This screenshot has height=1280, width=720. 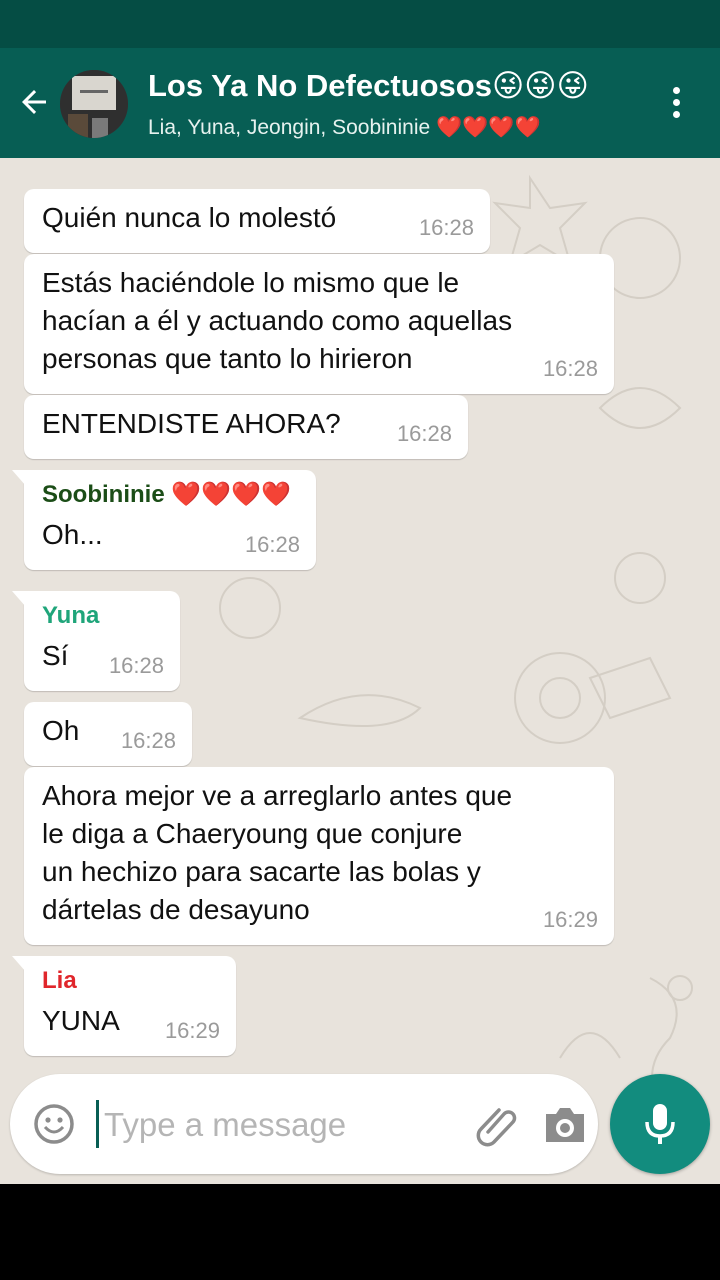 What do you see at coordinates (170, 495) in the screenshot?
I see `message-sender: Soobininie ❤️❤️❤️❤️` at bounding box center [170, 495].